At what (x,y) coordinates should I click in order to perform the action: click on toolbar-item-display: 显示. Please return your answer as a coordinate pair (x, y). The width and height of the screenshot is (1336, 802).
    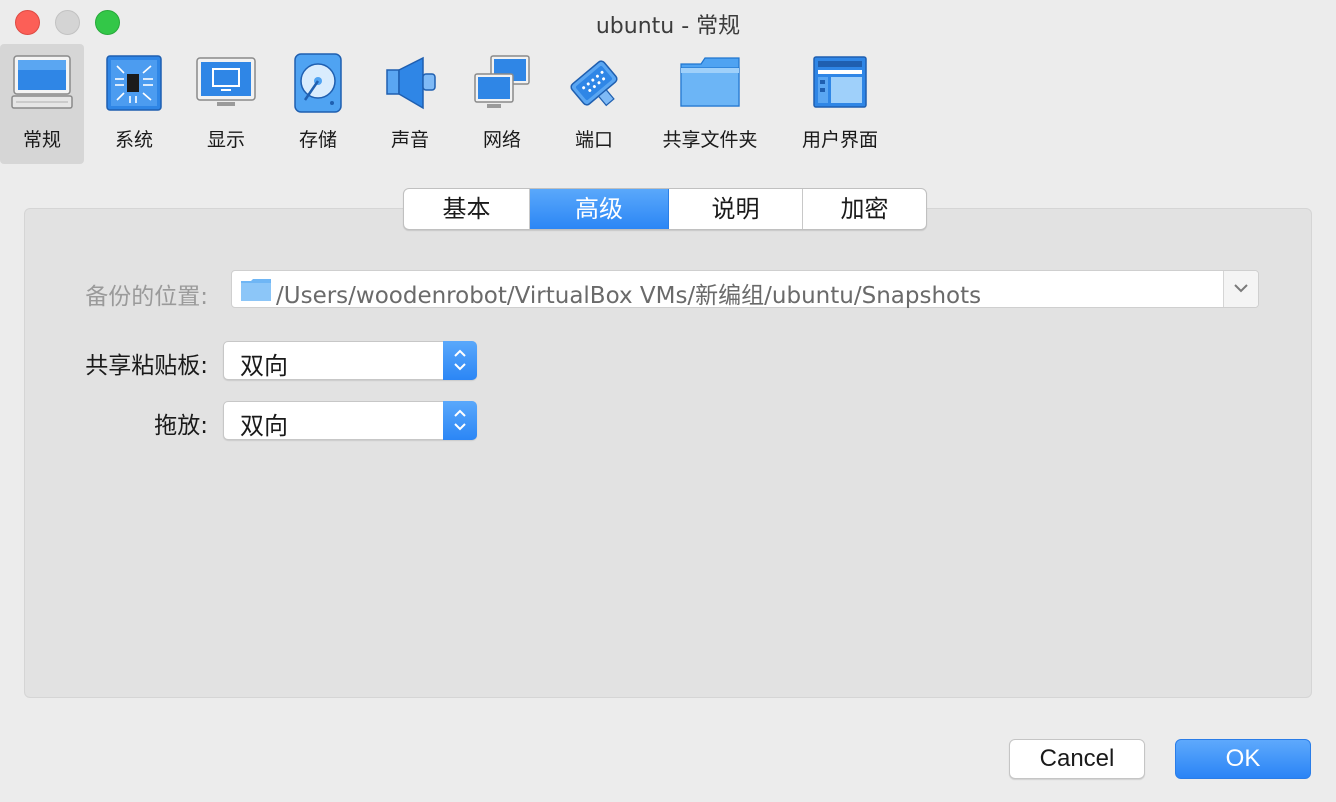
    Looking at the image, I should click on (226, 104).